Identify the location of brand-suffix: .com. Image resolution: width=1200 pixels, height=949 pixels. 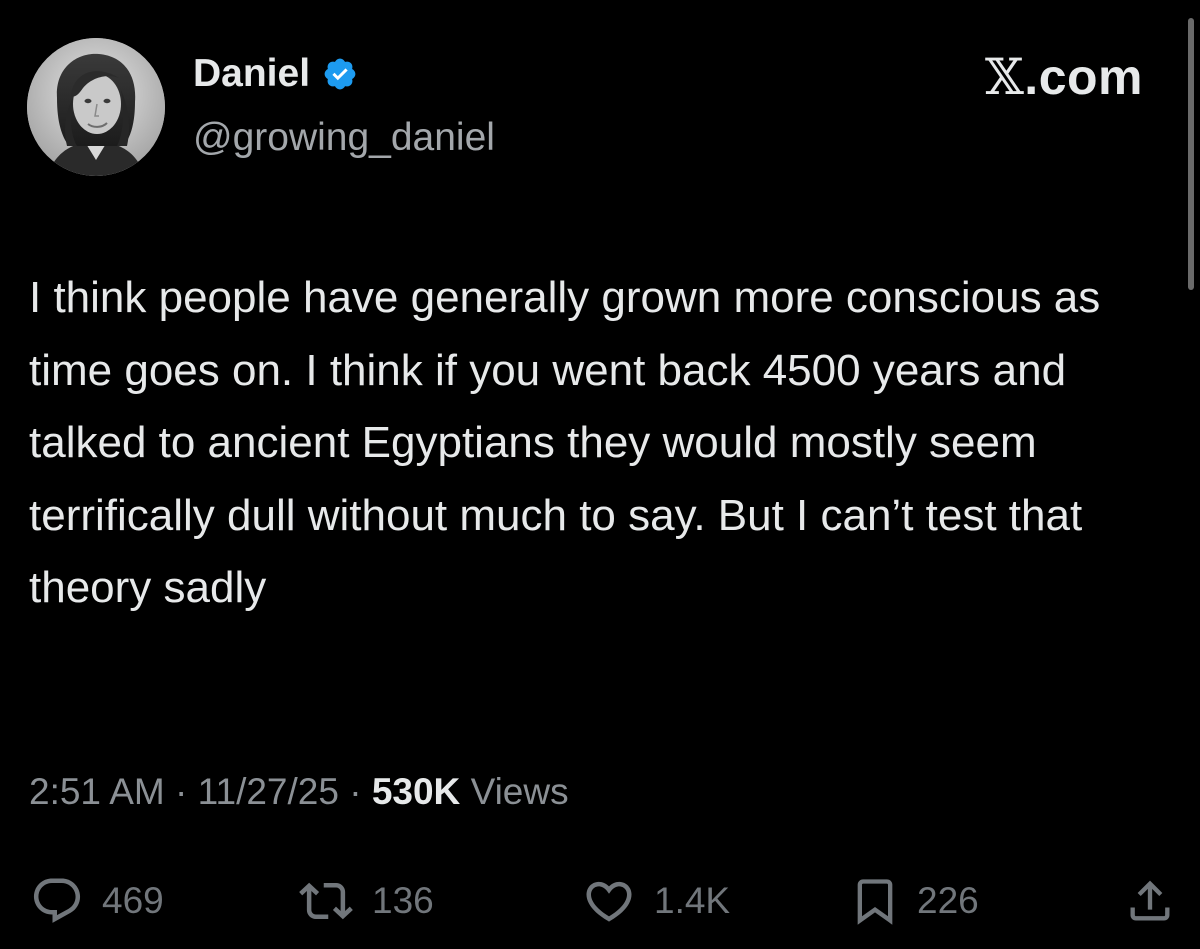
(1083, 77).